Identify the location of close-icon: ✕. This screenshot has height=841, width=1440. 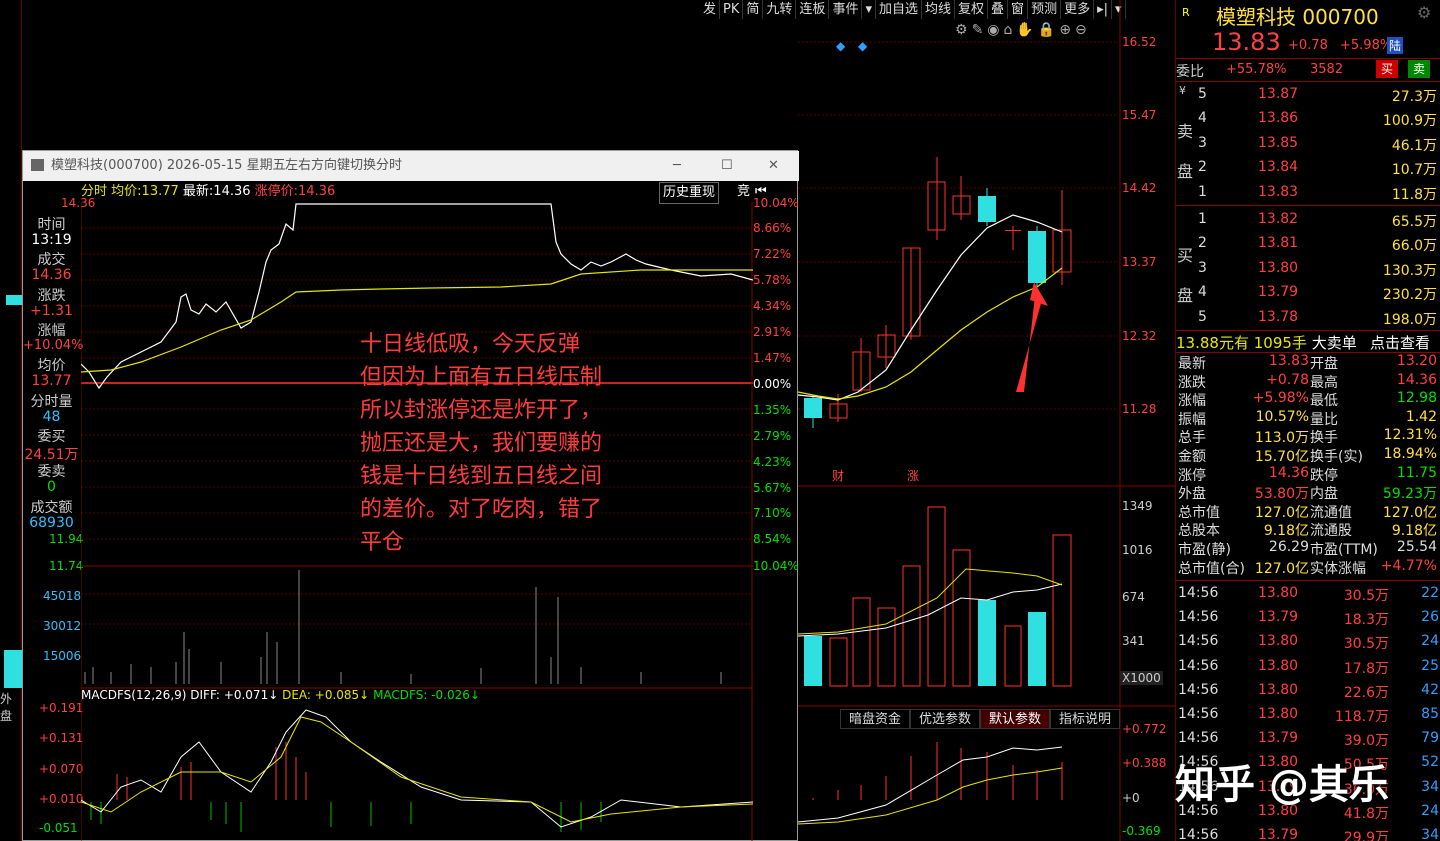
(773, 166).